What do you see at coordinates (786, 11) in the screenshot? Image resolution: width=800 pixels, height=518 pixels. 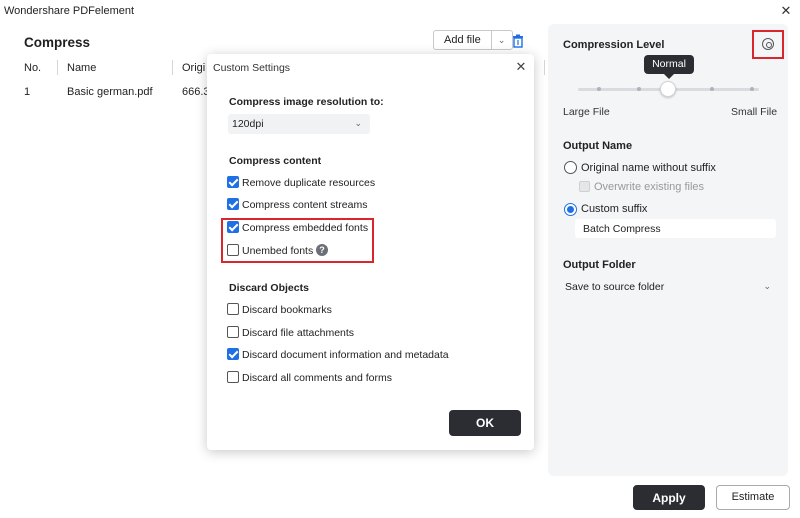 I see `window-close-icon: ✕` at bounding box center [786, 11].